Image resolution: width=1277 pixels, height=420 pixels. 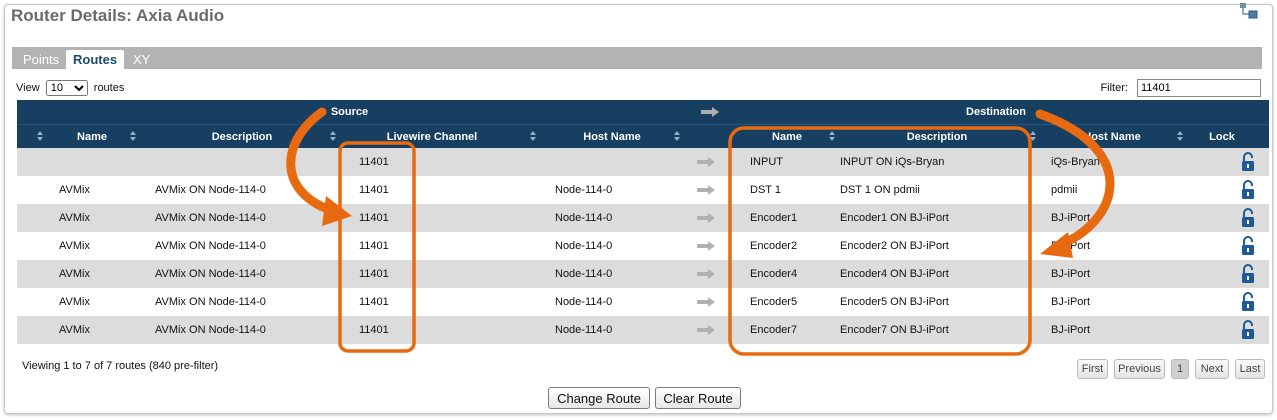 I want to click on cell-destination-description: Encoder4 ON BJ-iPort, so click(x=894, y=274).